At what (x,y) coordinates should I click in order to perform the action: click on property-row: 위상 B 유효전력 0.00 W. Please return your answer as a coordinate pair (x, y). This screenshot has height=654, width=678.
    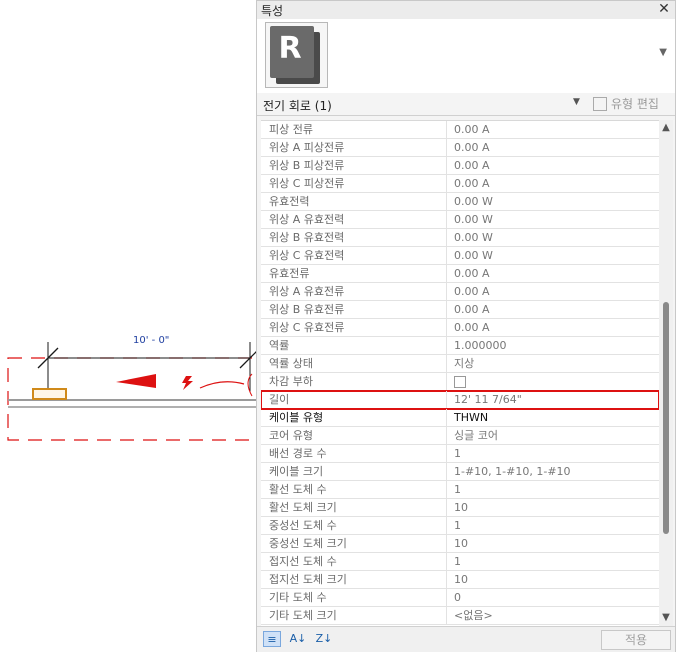
    Looking at the image, I should click on (460, 238).